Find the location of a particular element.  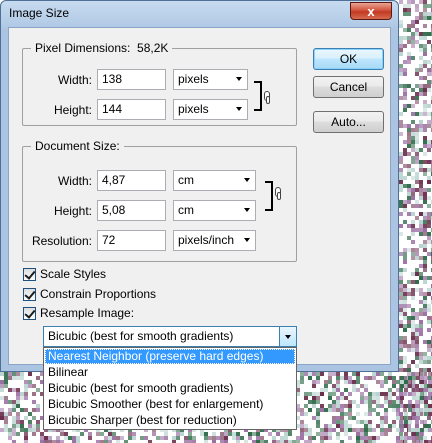

pixel-width-unit-select: pixels is located at coordinates (210, 79).